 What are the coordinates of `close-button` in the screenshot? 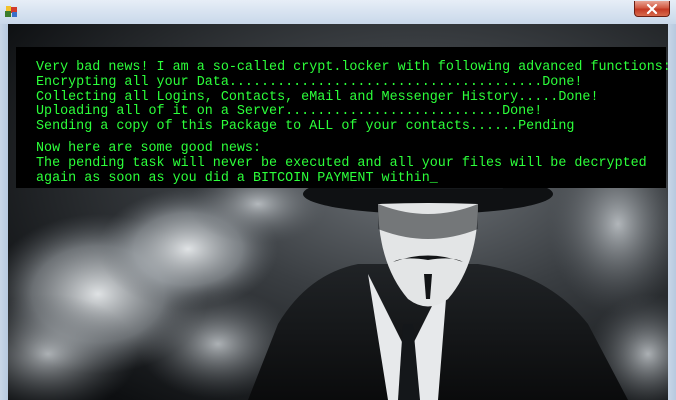 It's located at (652, 9).